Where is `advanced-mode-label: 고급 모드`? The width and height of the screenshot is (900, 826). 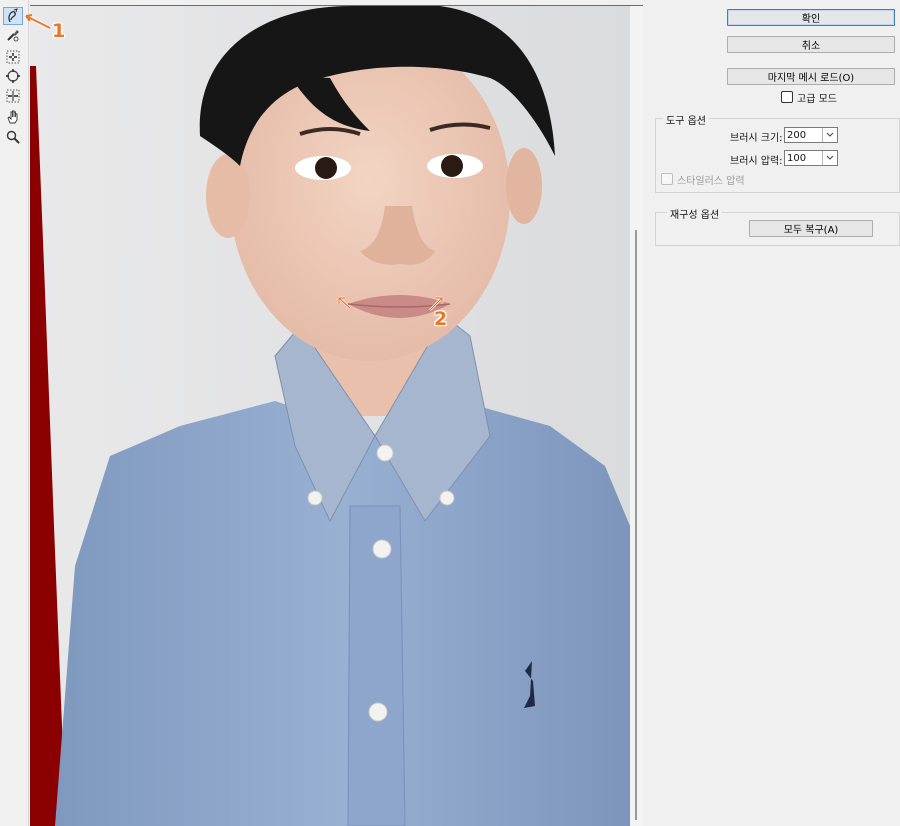 advanced-mode-label: 고급 모드 is located at coordinates (817, 99).